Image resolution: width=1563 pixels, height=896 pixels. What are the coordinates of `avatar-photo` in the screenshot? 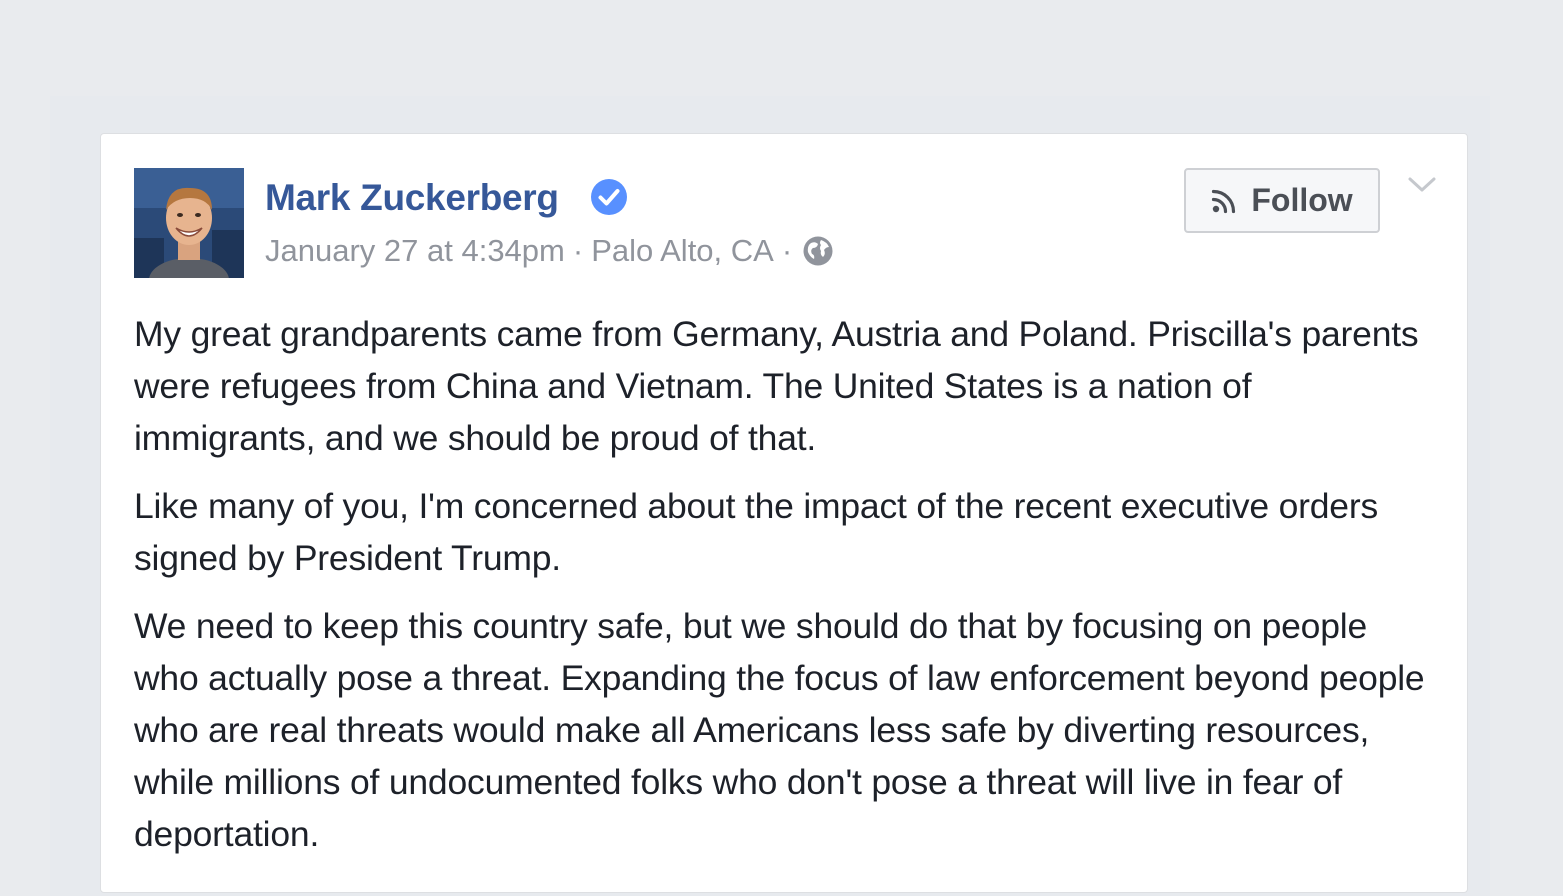 It's located at (189, 223).